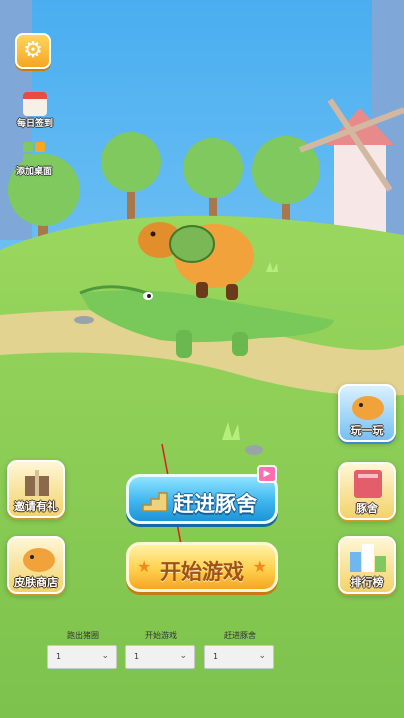 This screenshot has height=718, width=404. Describe the element at coordinates (368, 558) in the screenshot. I see `leaderboard-icon` at that location.